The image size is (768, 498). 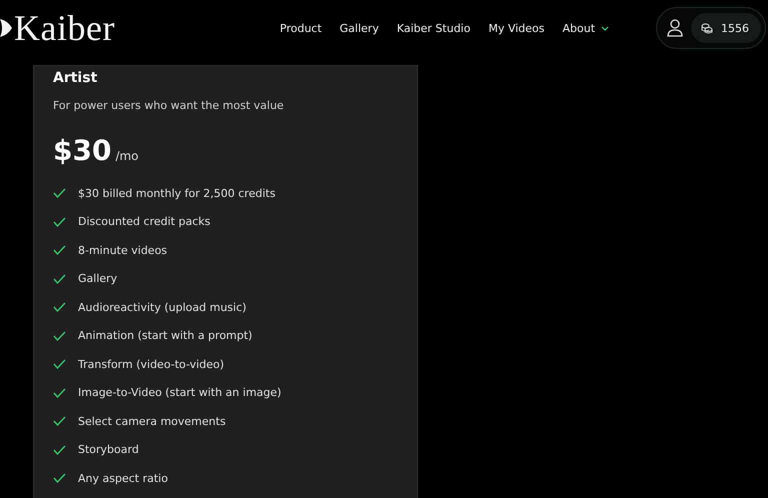 I want to click on feature-text: $30 billed monthly for 2,500 credits, so click(x=177, y=193).